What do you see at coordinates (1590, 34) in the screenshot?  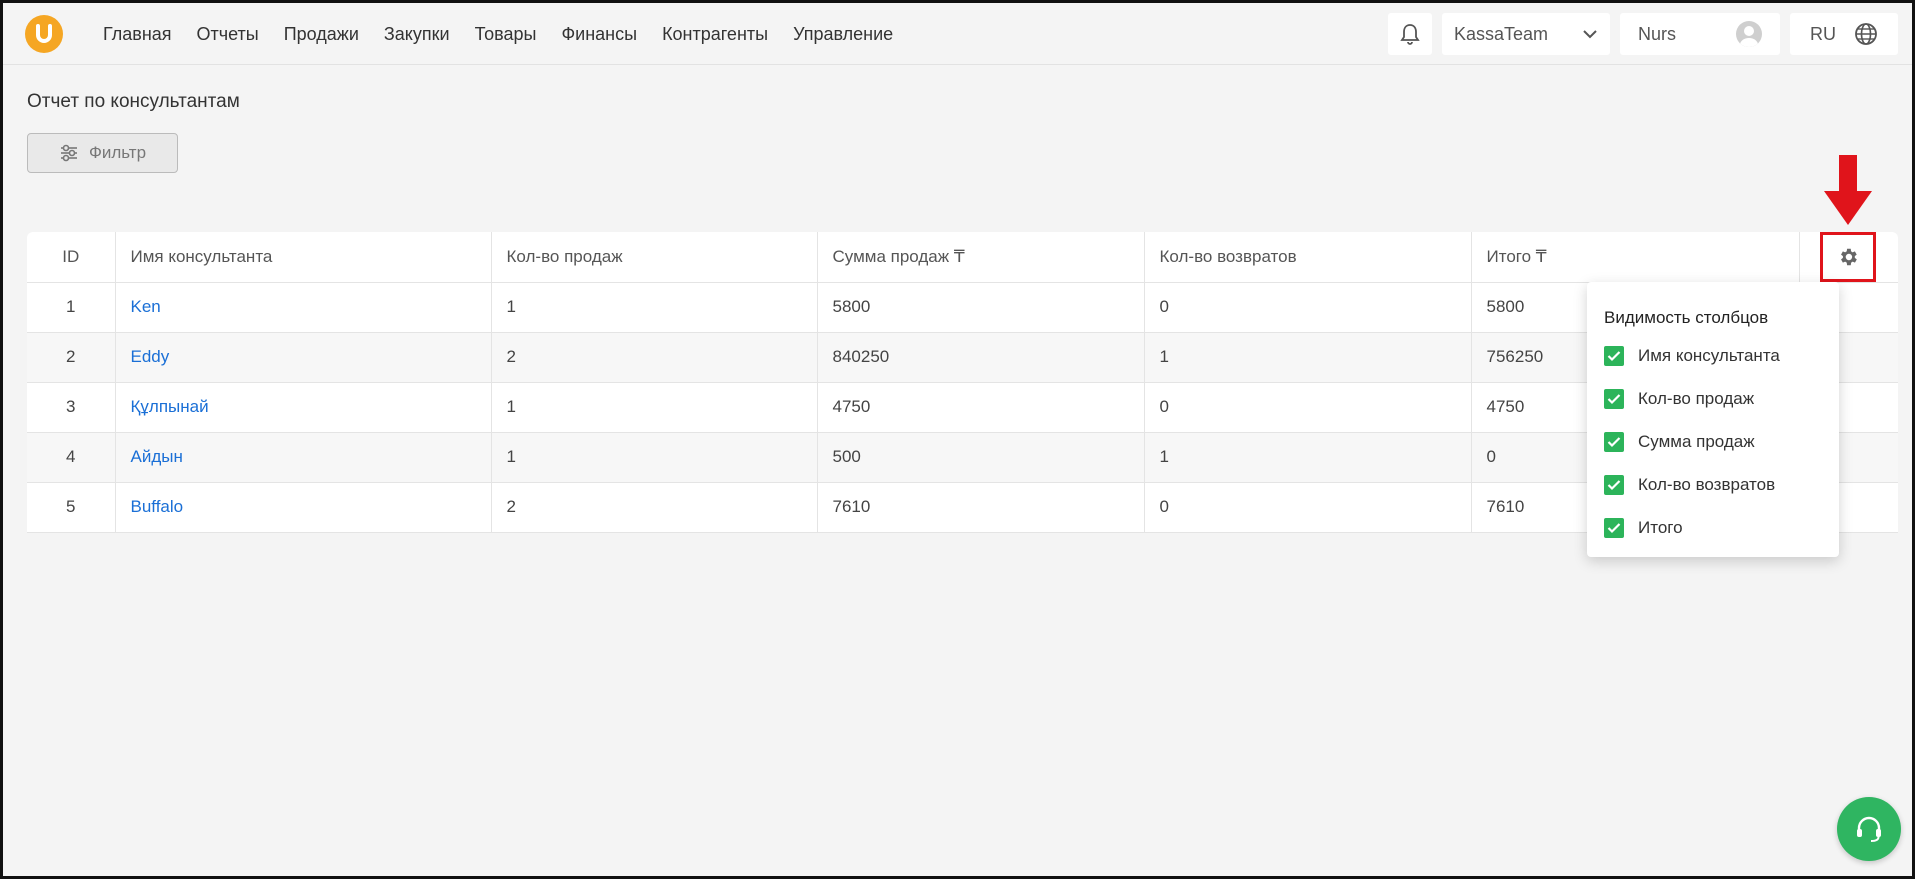 I see `chevron-down-icon` at bounding box center [1590, 34].